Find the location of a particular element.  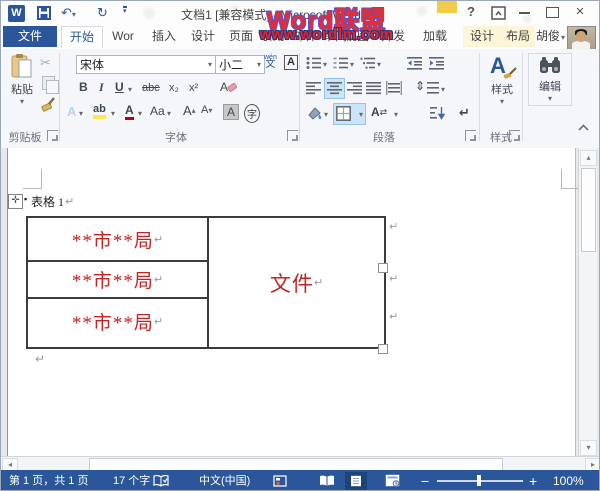

group-divider is located at coordinates (299, 97).